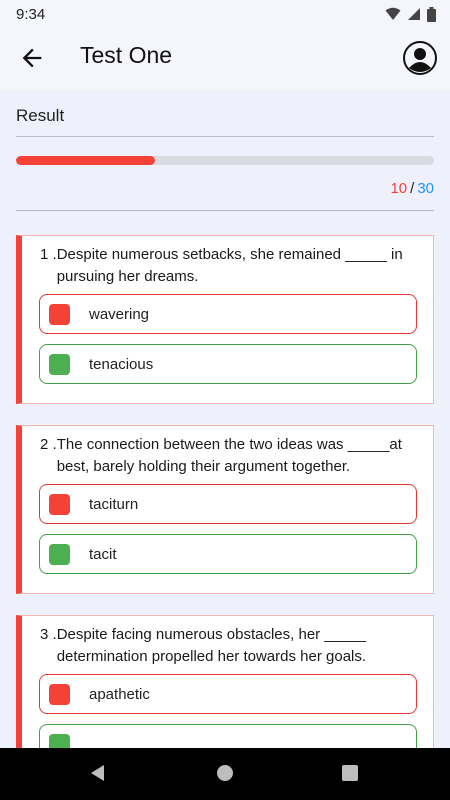 The width and height of the screenshot is (450, 800). Describe the element at coordinates (48, 444) in the screenshot. I see `question-number: 2 .` at that location.